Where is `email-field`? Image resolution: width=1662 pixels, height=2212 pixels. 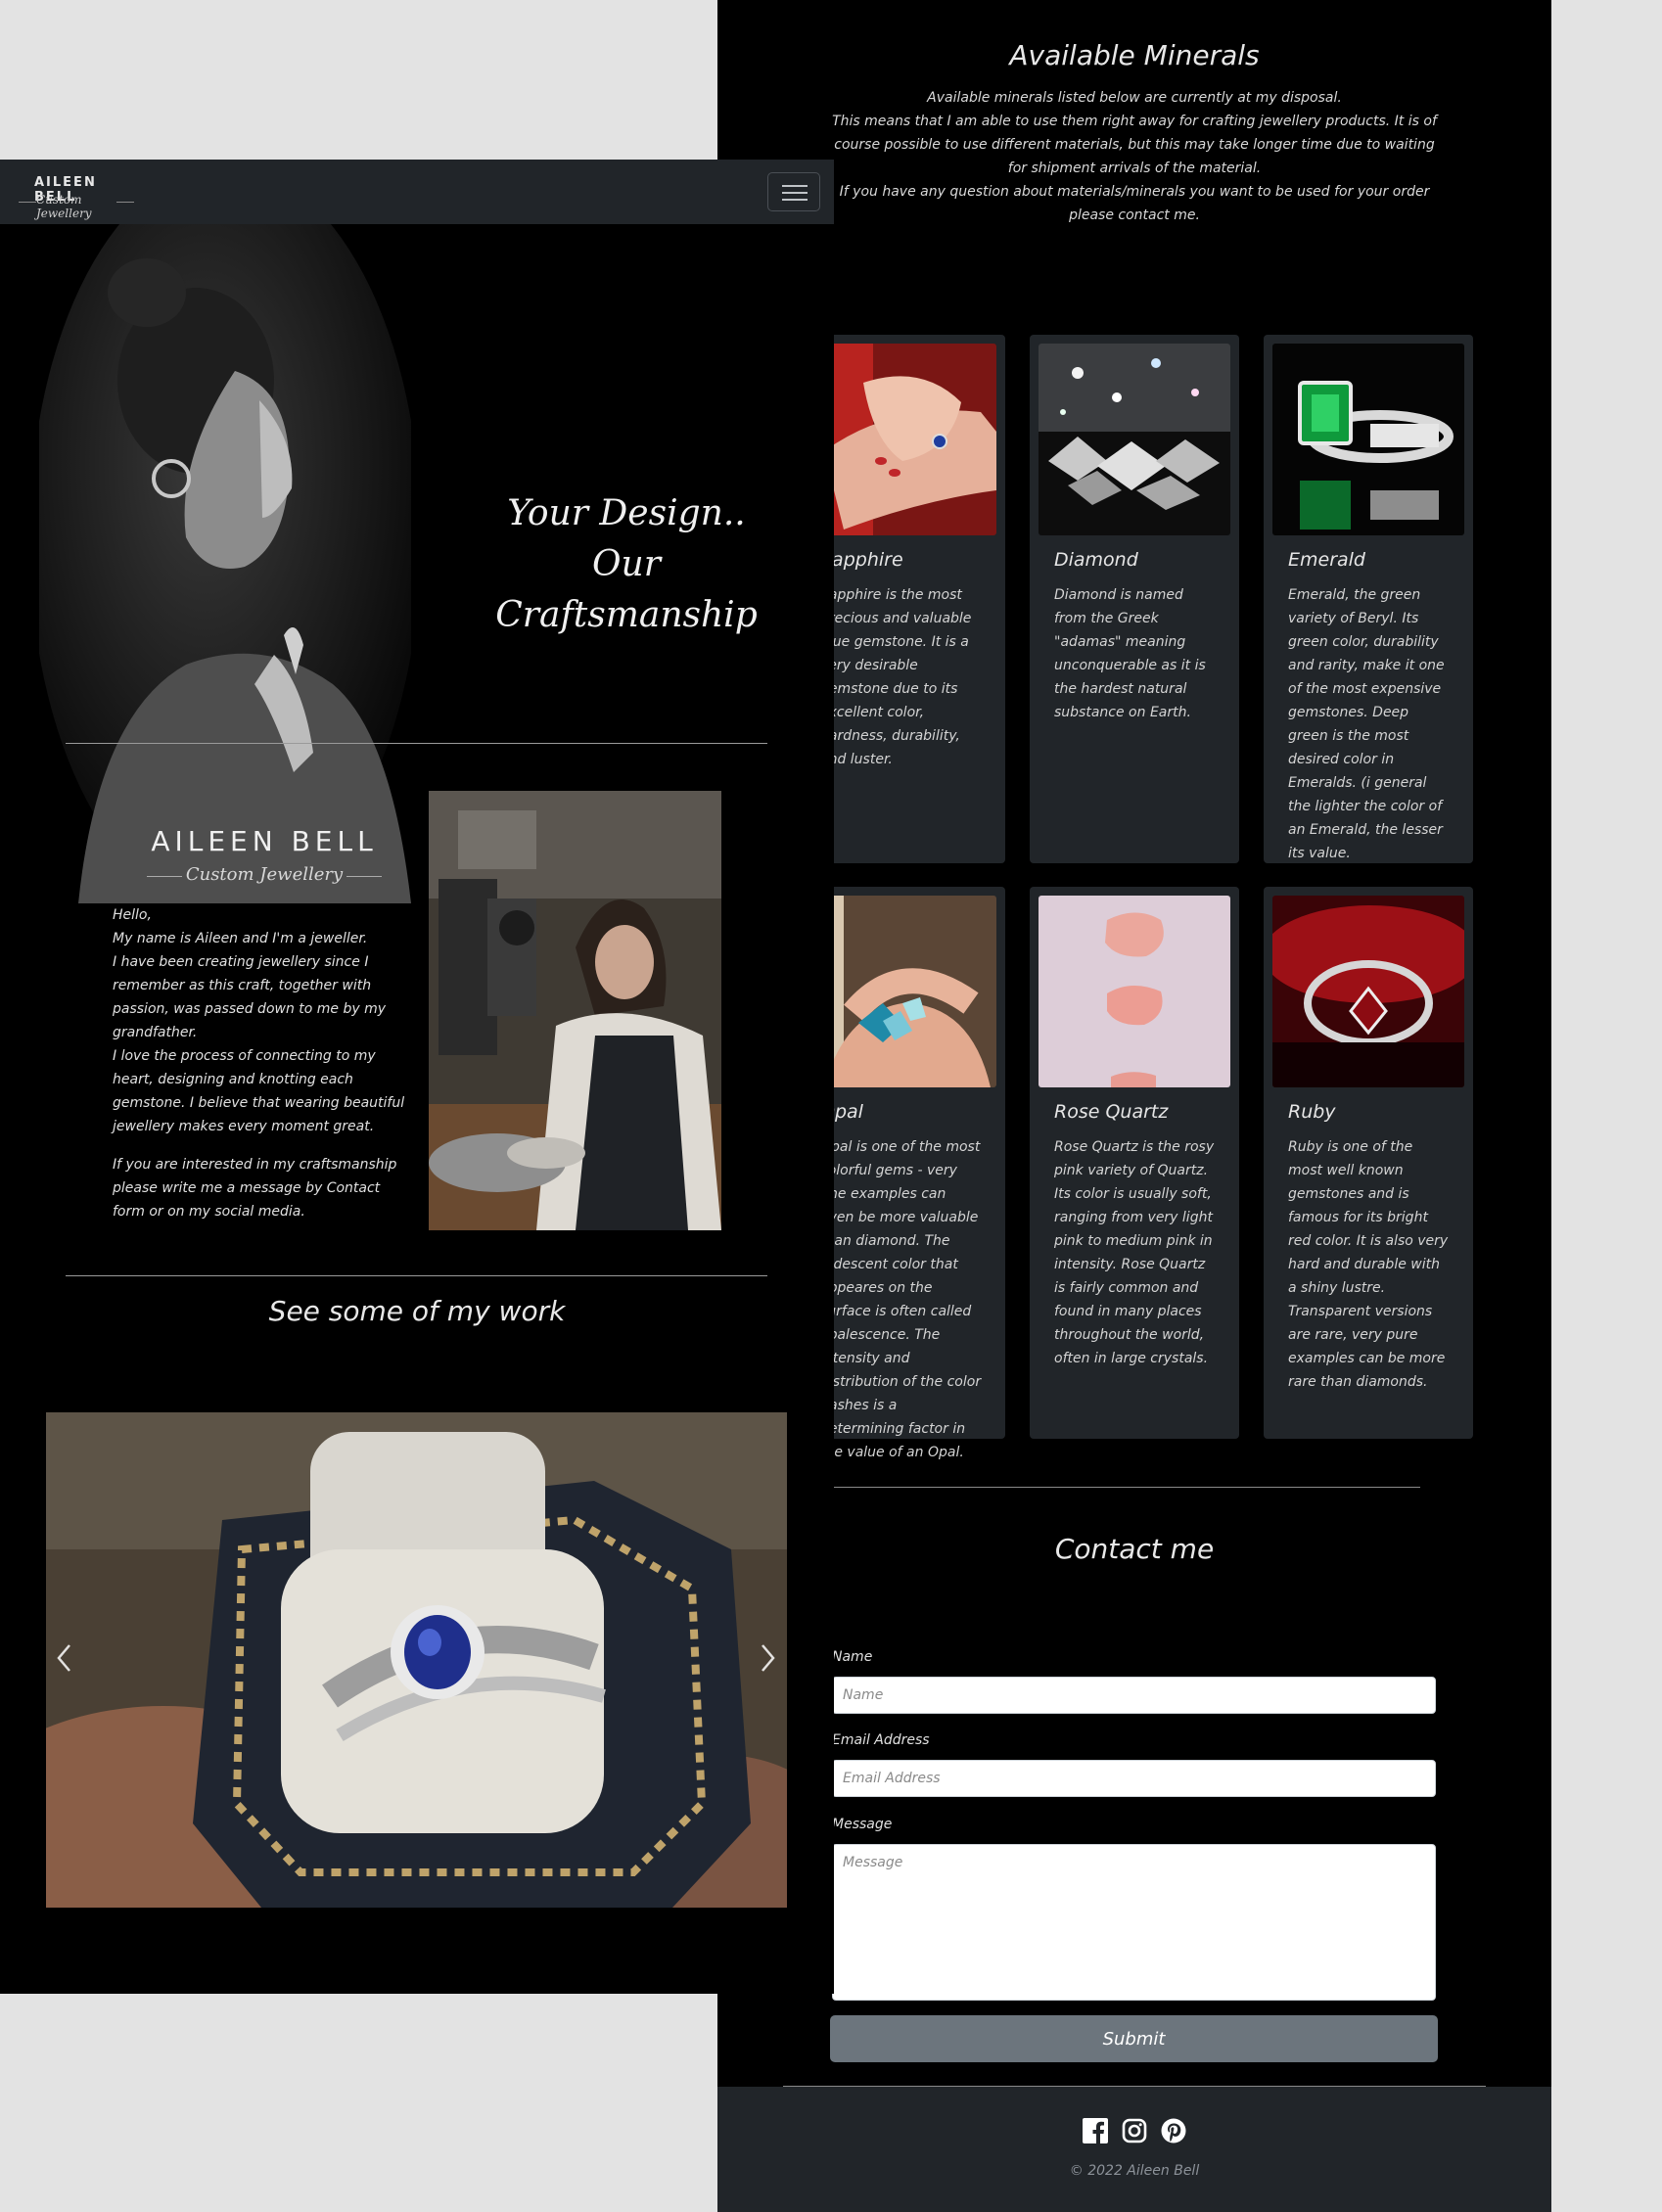 email-field is located at coordinates (1134, 1778).